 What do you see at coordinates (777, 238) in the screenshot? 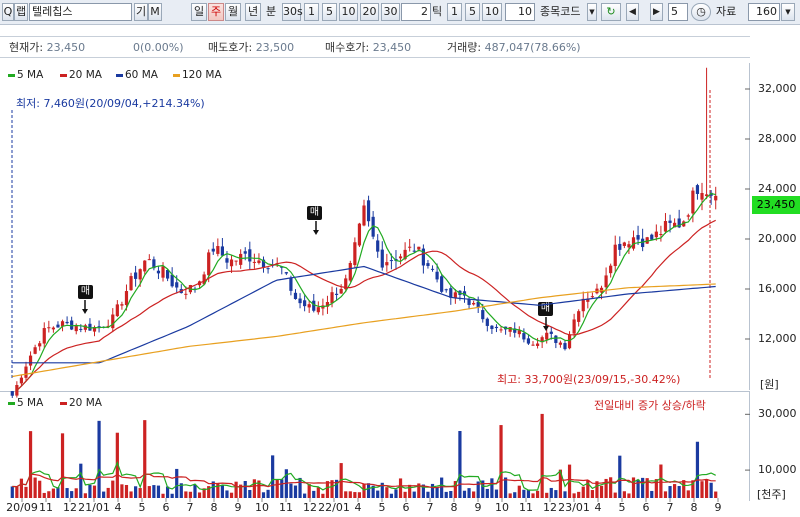
I see `price-tick-label: 20,000` at bounding box center [777, 238].